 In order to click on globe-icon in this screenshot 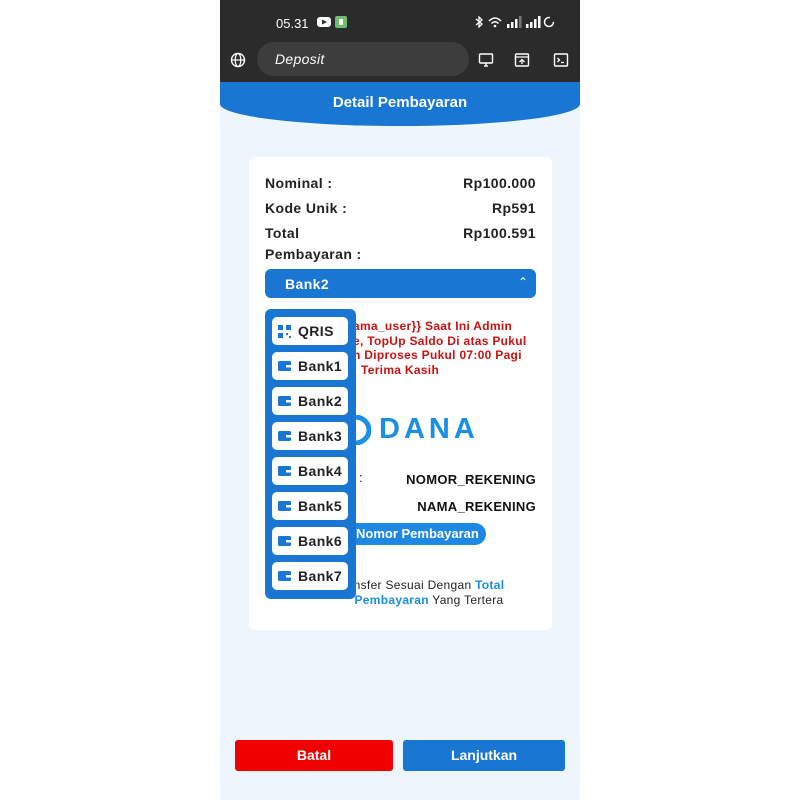, I will do `click(238, 60)`.